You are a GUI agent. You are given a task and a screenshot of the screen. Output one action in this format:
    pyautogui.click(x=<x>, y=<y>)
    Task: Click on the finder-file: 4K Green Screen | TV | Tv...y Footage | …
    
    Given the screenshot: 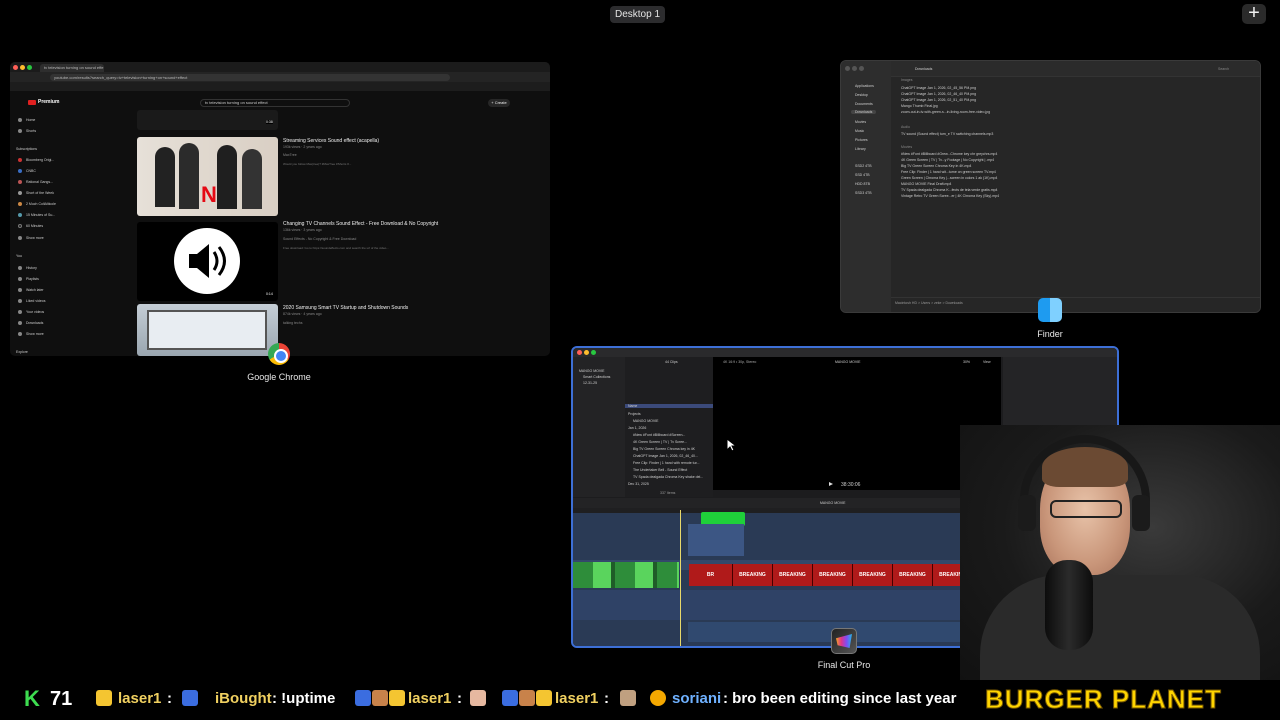 What is the action you would take?
    pyautogui.click(x=947, y=160)
    